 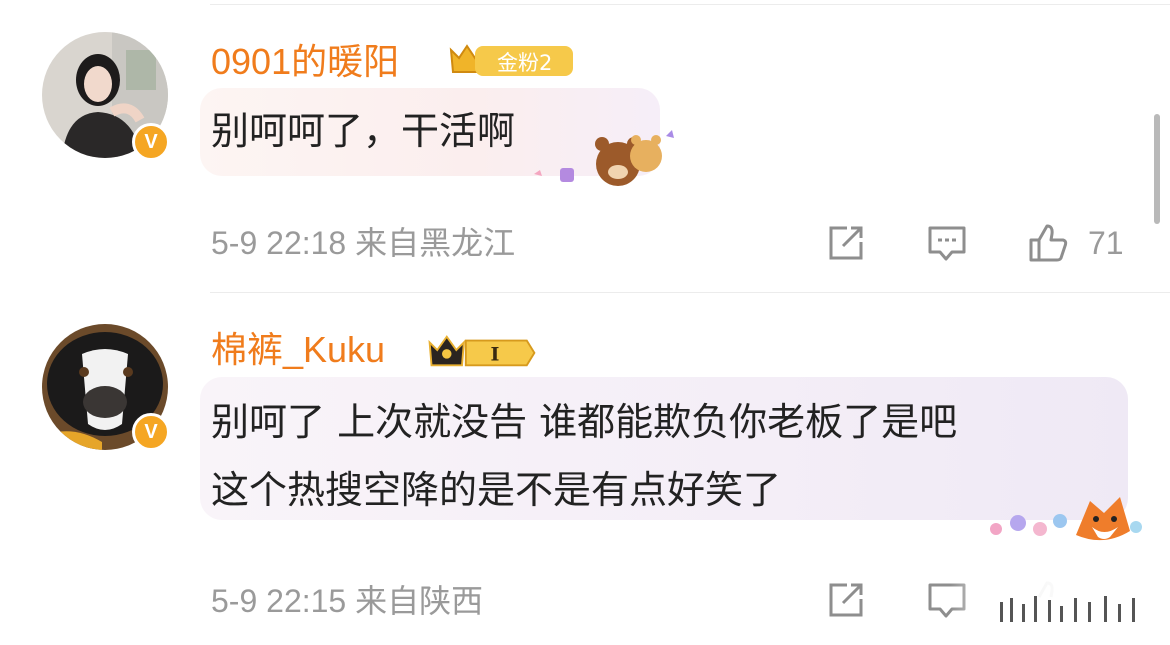 I want to click on fox-flowers-sticker-icon, so click(x=1066, y=519).